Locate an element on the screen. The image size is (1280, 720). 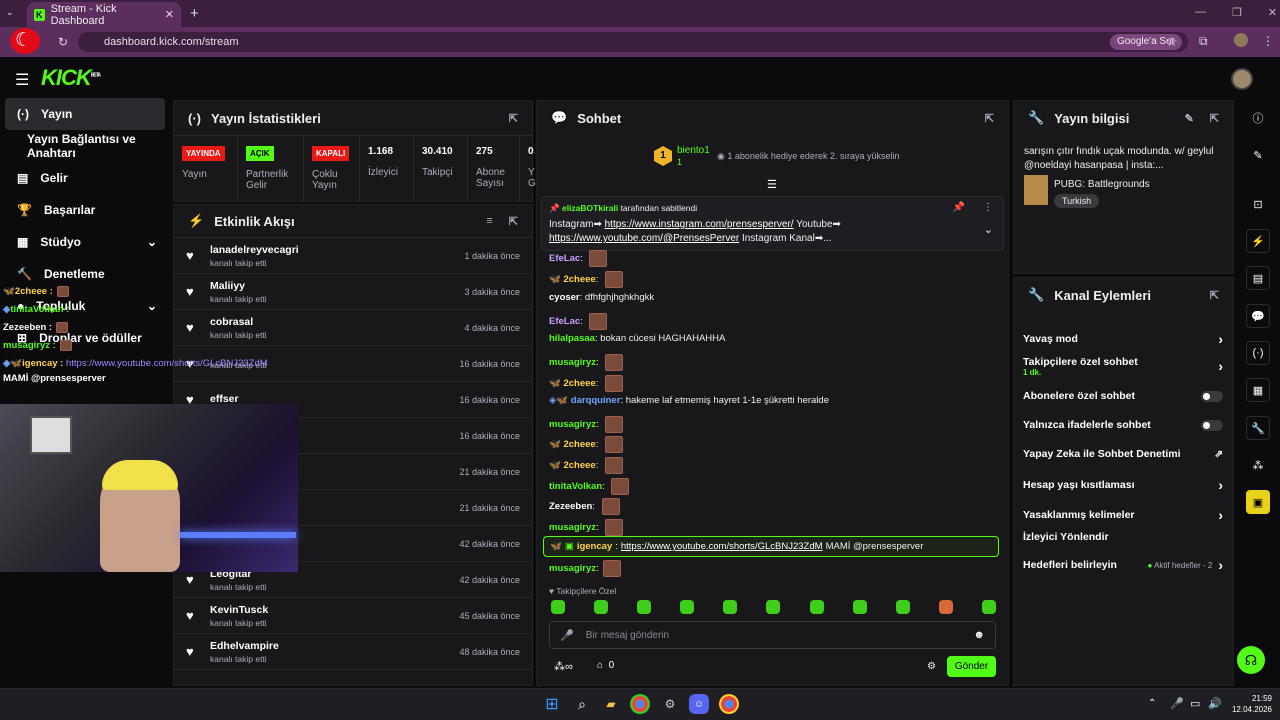
kick-logo: KICKBETA is located at coordinates (71, 78).